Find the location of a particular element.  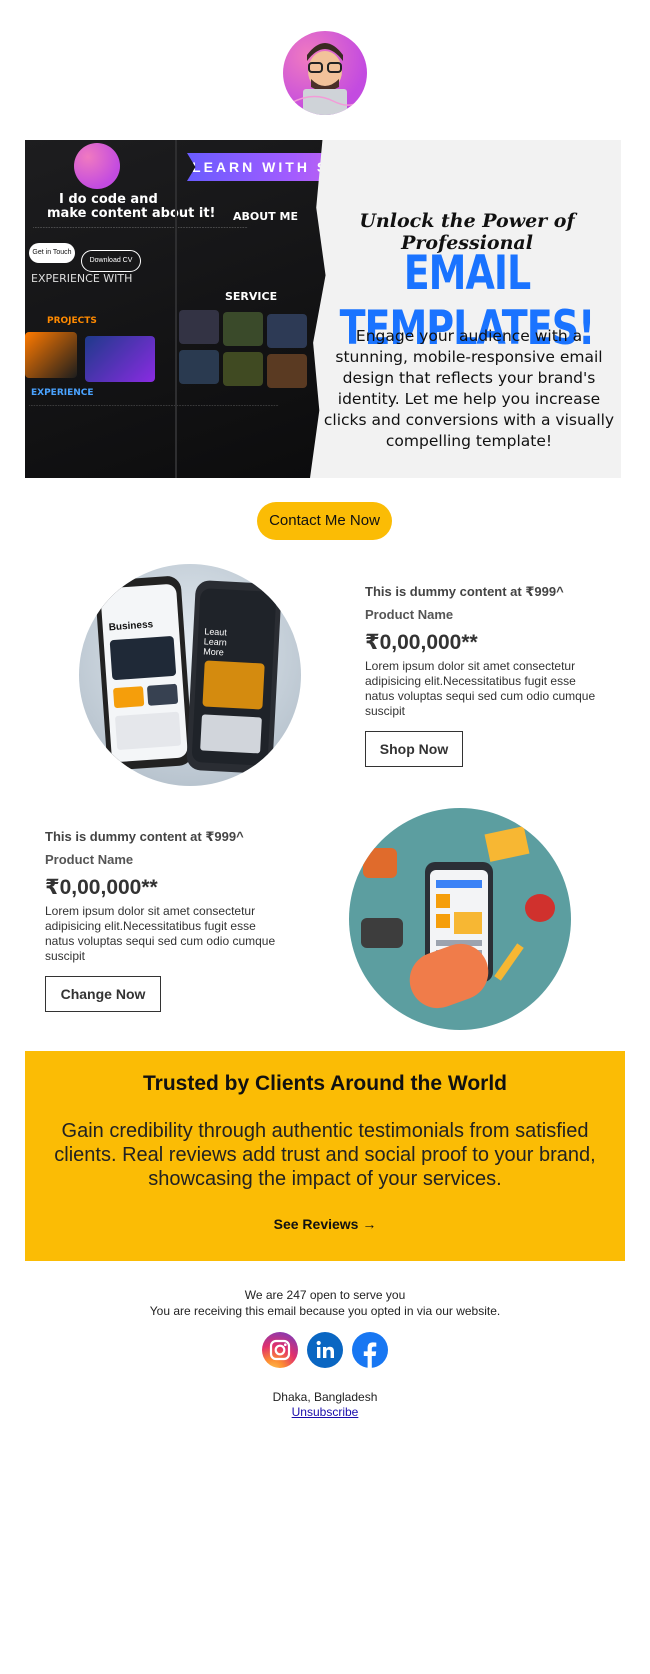

mock-download-cv: Download CV is located at coordinates (111, 261).